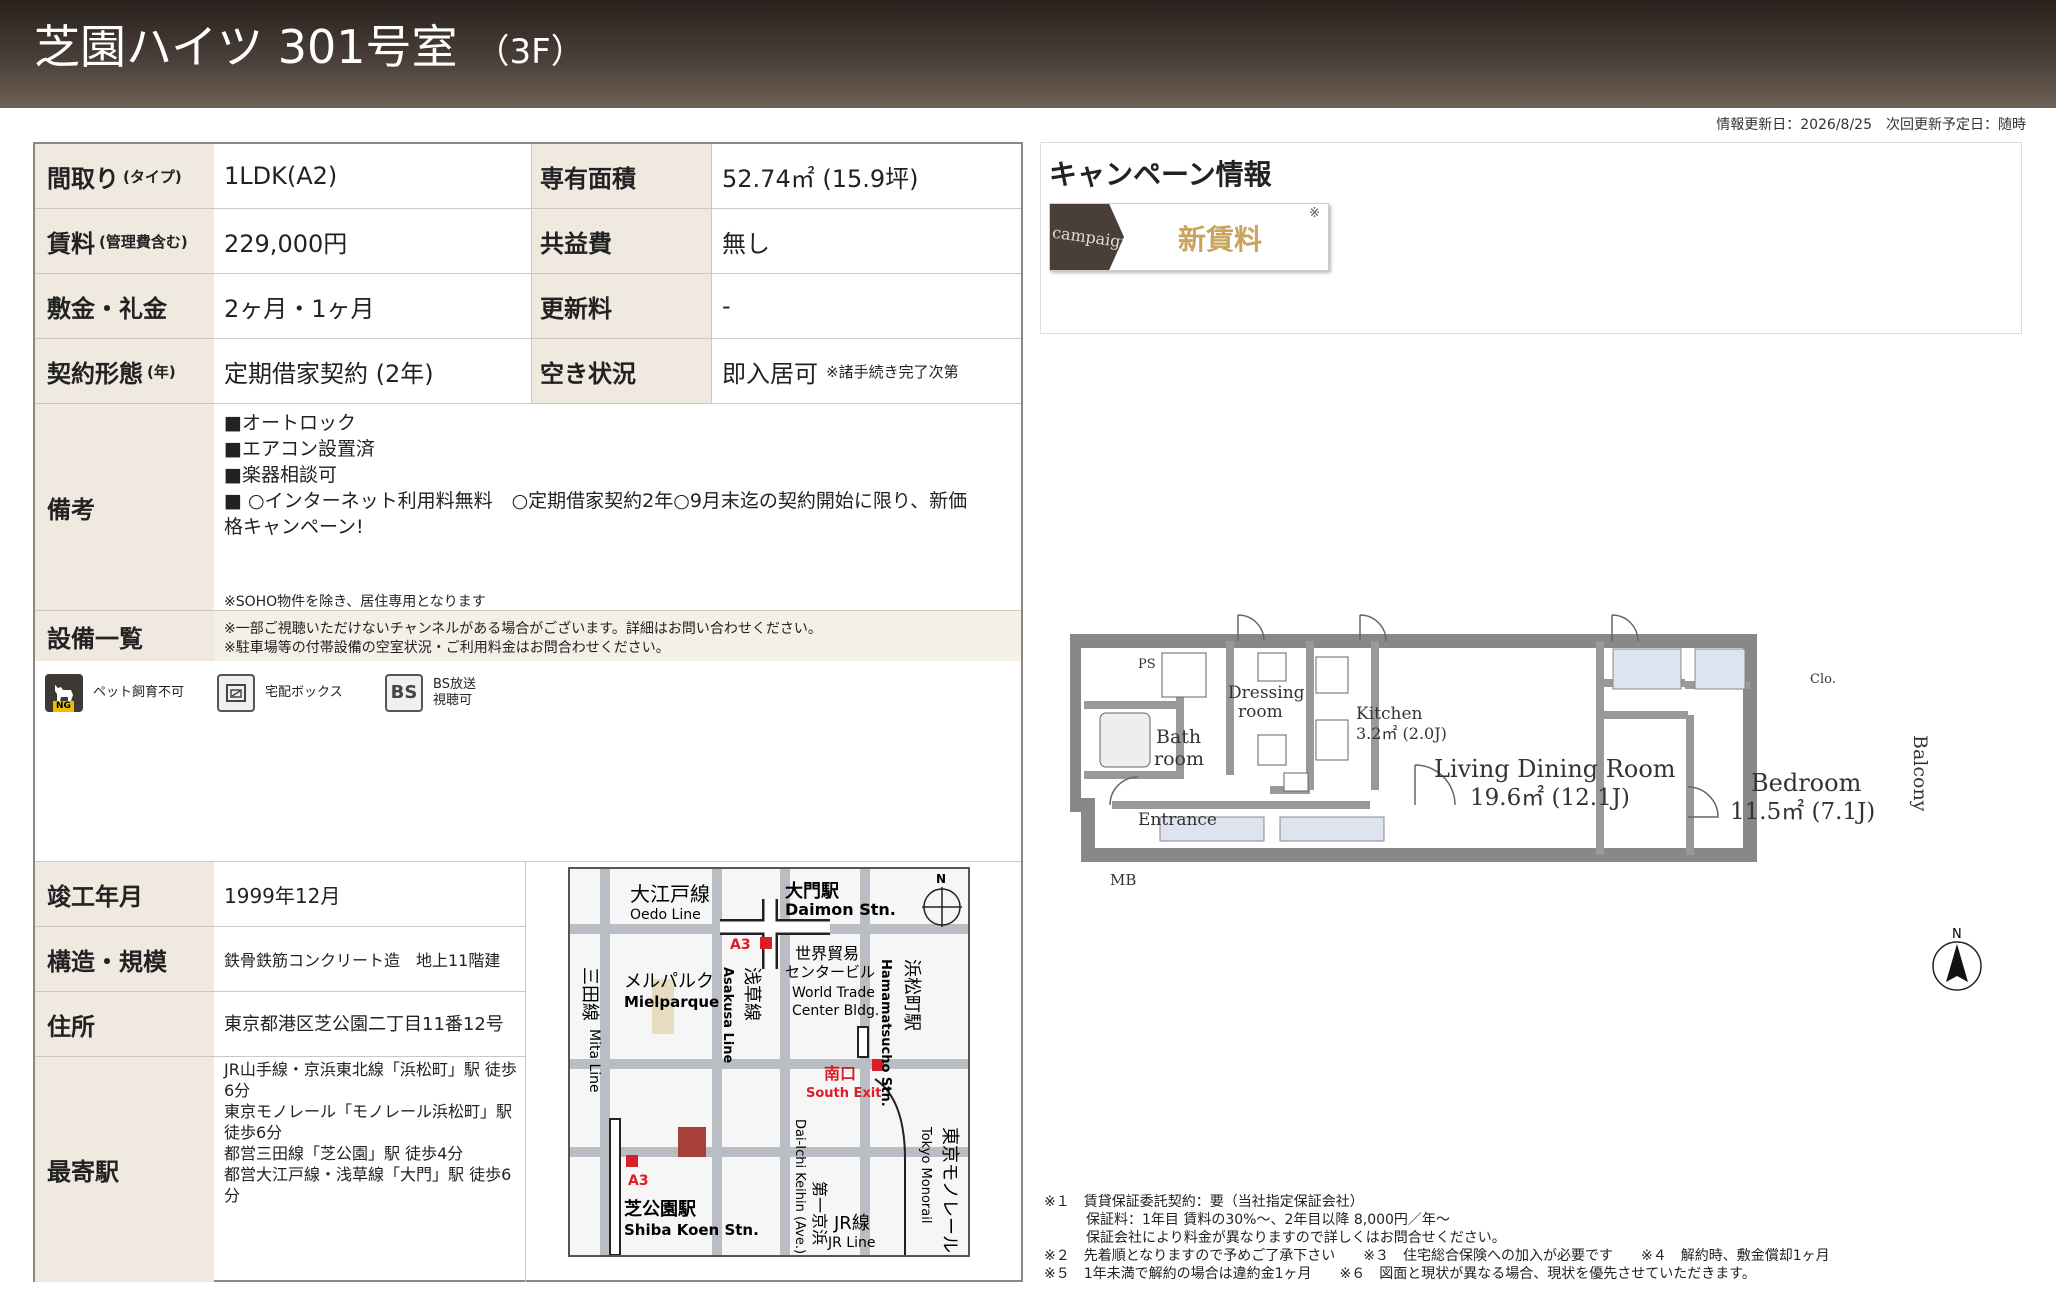 The height and width of the screenshot is (1294, 2056). What do you see at coordinates (665, 915) in the screenshot?
I see `map-oedo-en: Oedo Line` at bounding box center [665, 915].